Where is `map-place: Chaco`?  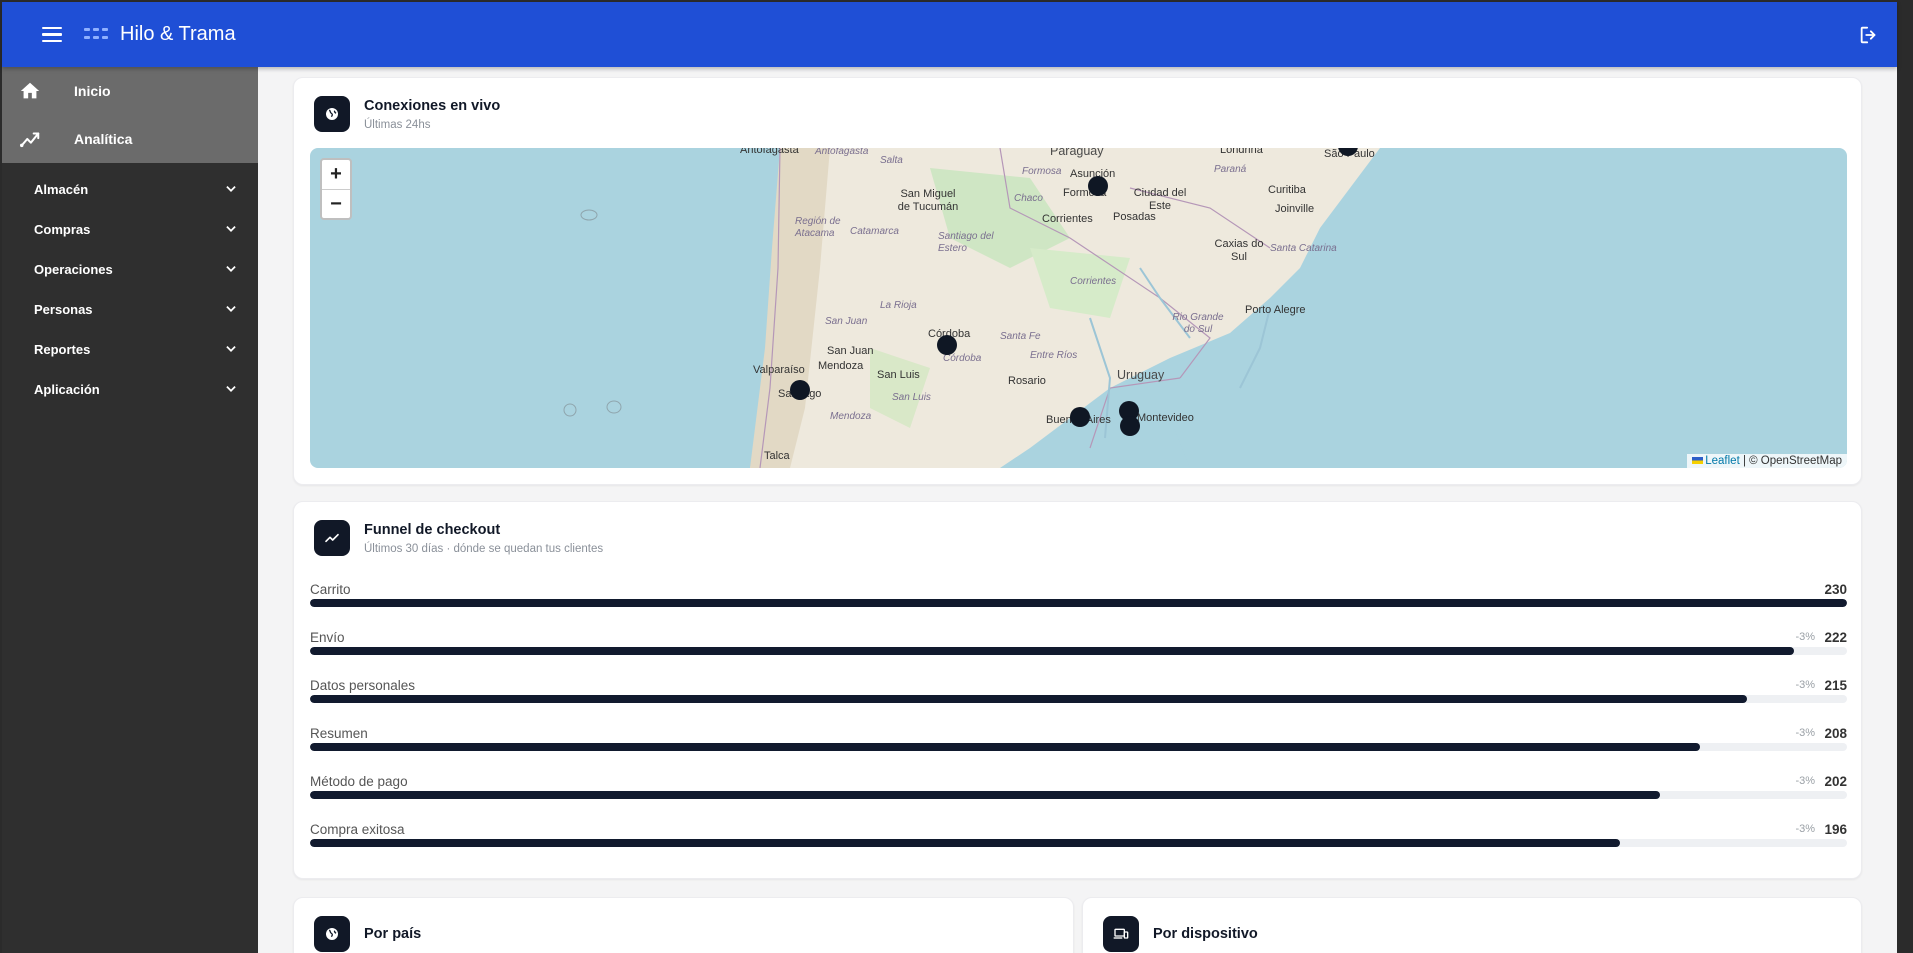
map-place: Chaco is located at coordinates (1028, 198).